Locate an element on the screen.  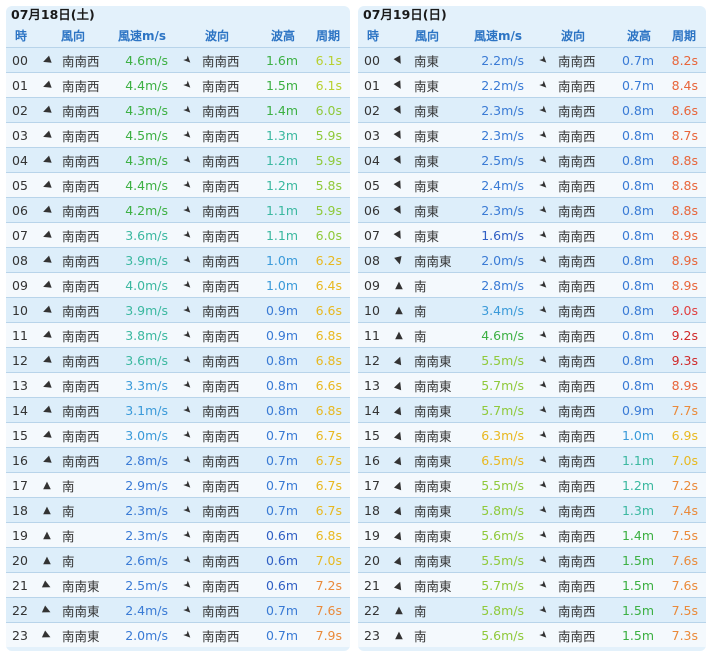
hour-cell: 12 is located at coordinates (372, 360).